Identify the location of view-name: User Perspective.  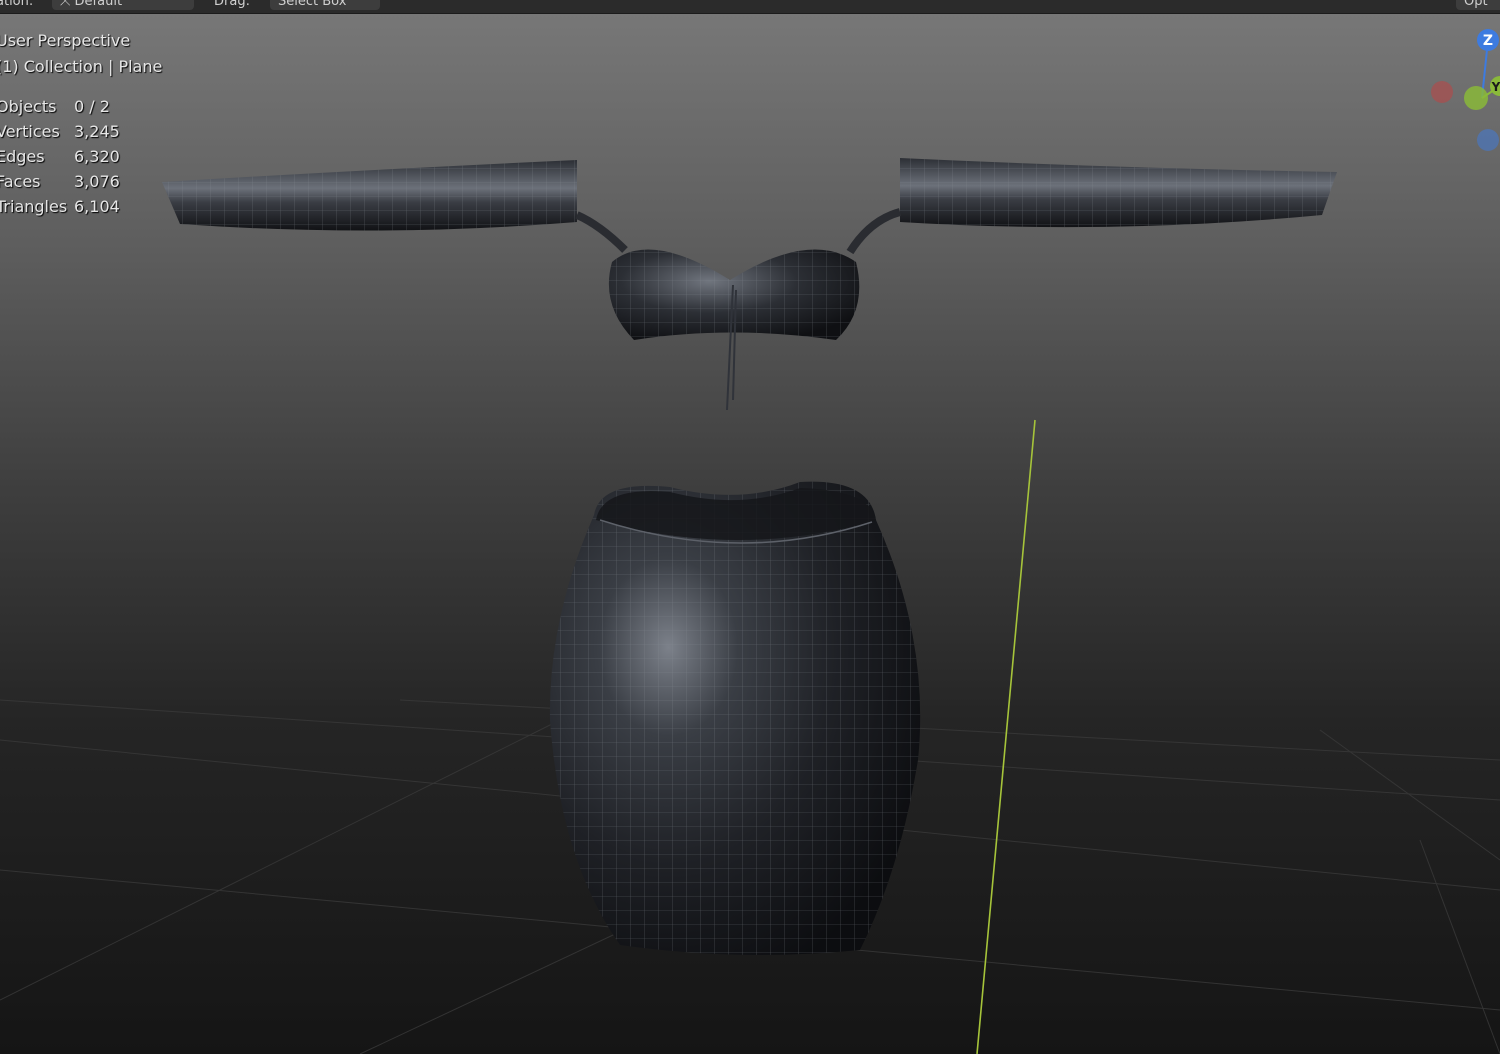
(65, 40).